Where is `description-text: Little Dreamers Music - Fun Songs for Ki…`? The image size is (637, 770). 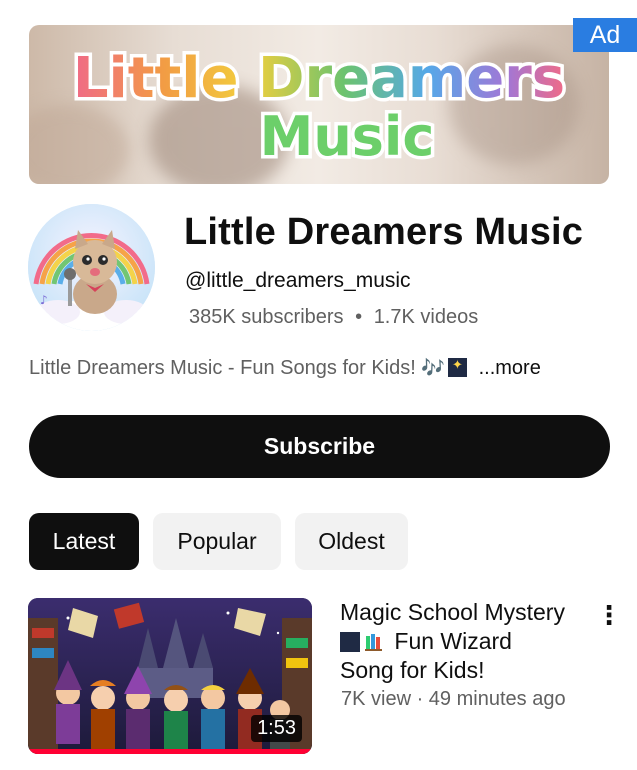
description-text: Little Dreamers Music - Fun Songs for Ki… is located at coordinates (222, 368).